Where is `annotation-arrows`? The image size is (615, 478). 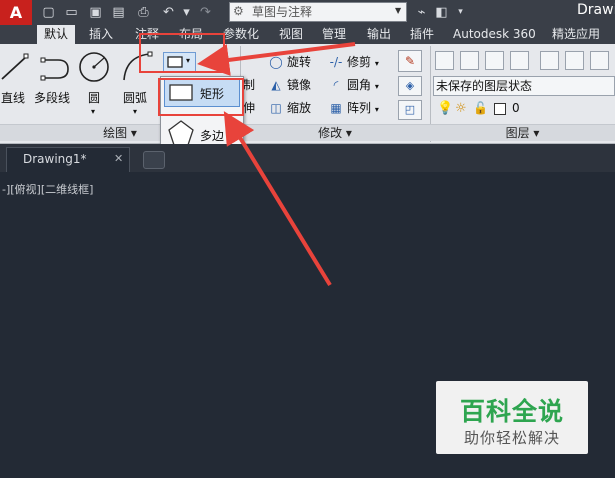 annotation-arrows is located at coordinates (276, 164).